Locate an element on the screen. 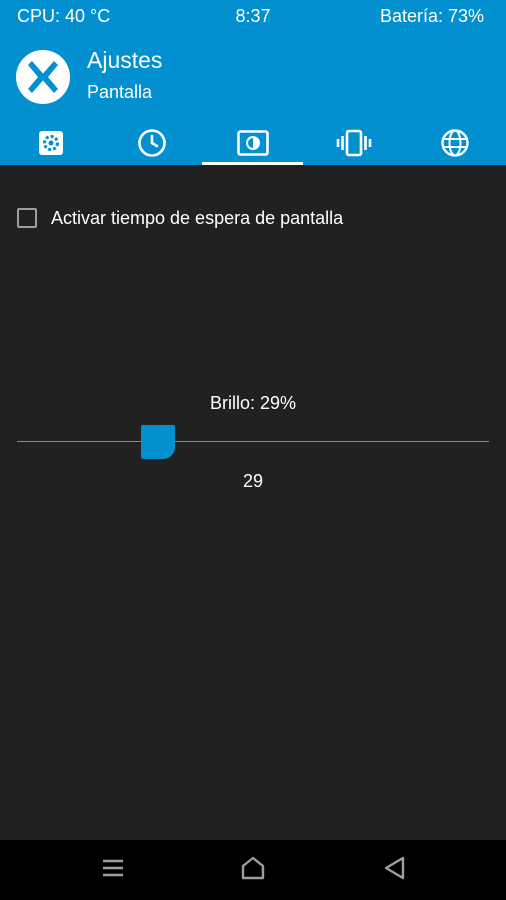 Image resolution: width=506 pixels, height=900 pixels. tab-settings is located at coordinates (50, 145).